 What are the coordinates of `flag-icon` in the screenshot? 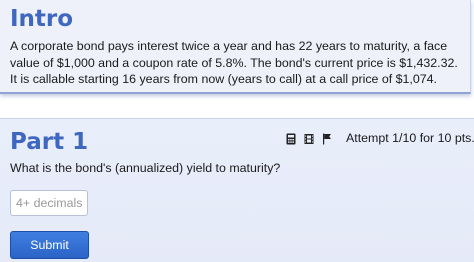 It's located at (327, 138).